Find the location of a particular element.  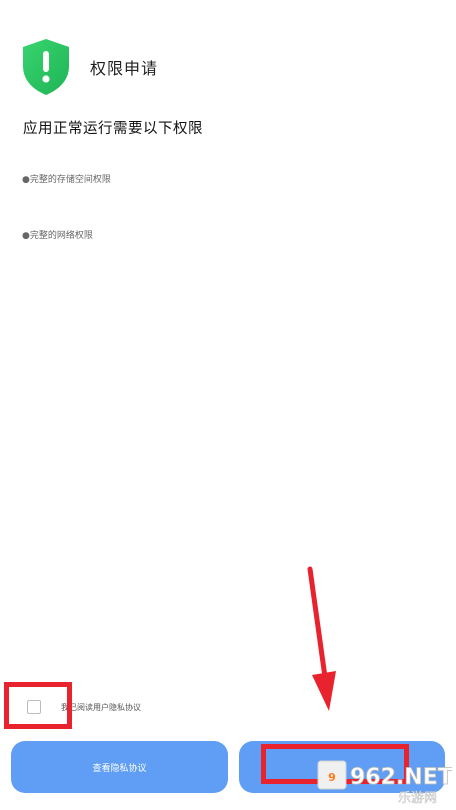

svg-text: 乐游网 is located at coordinates (417, 798).